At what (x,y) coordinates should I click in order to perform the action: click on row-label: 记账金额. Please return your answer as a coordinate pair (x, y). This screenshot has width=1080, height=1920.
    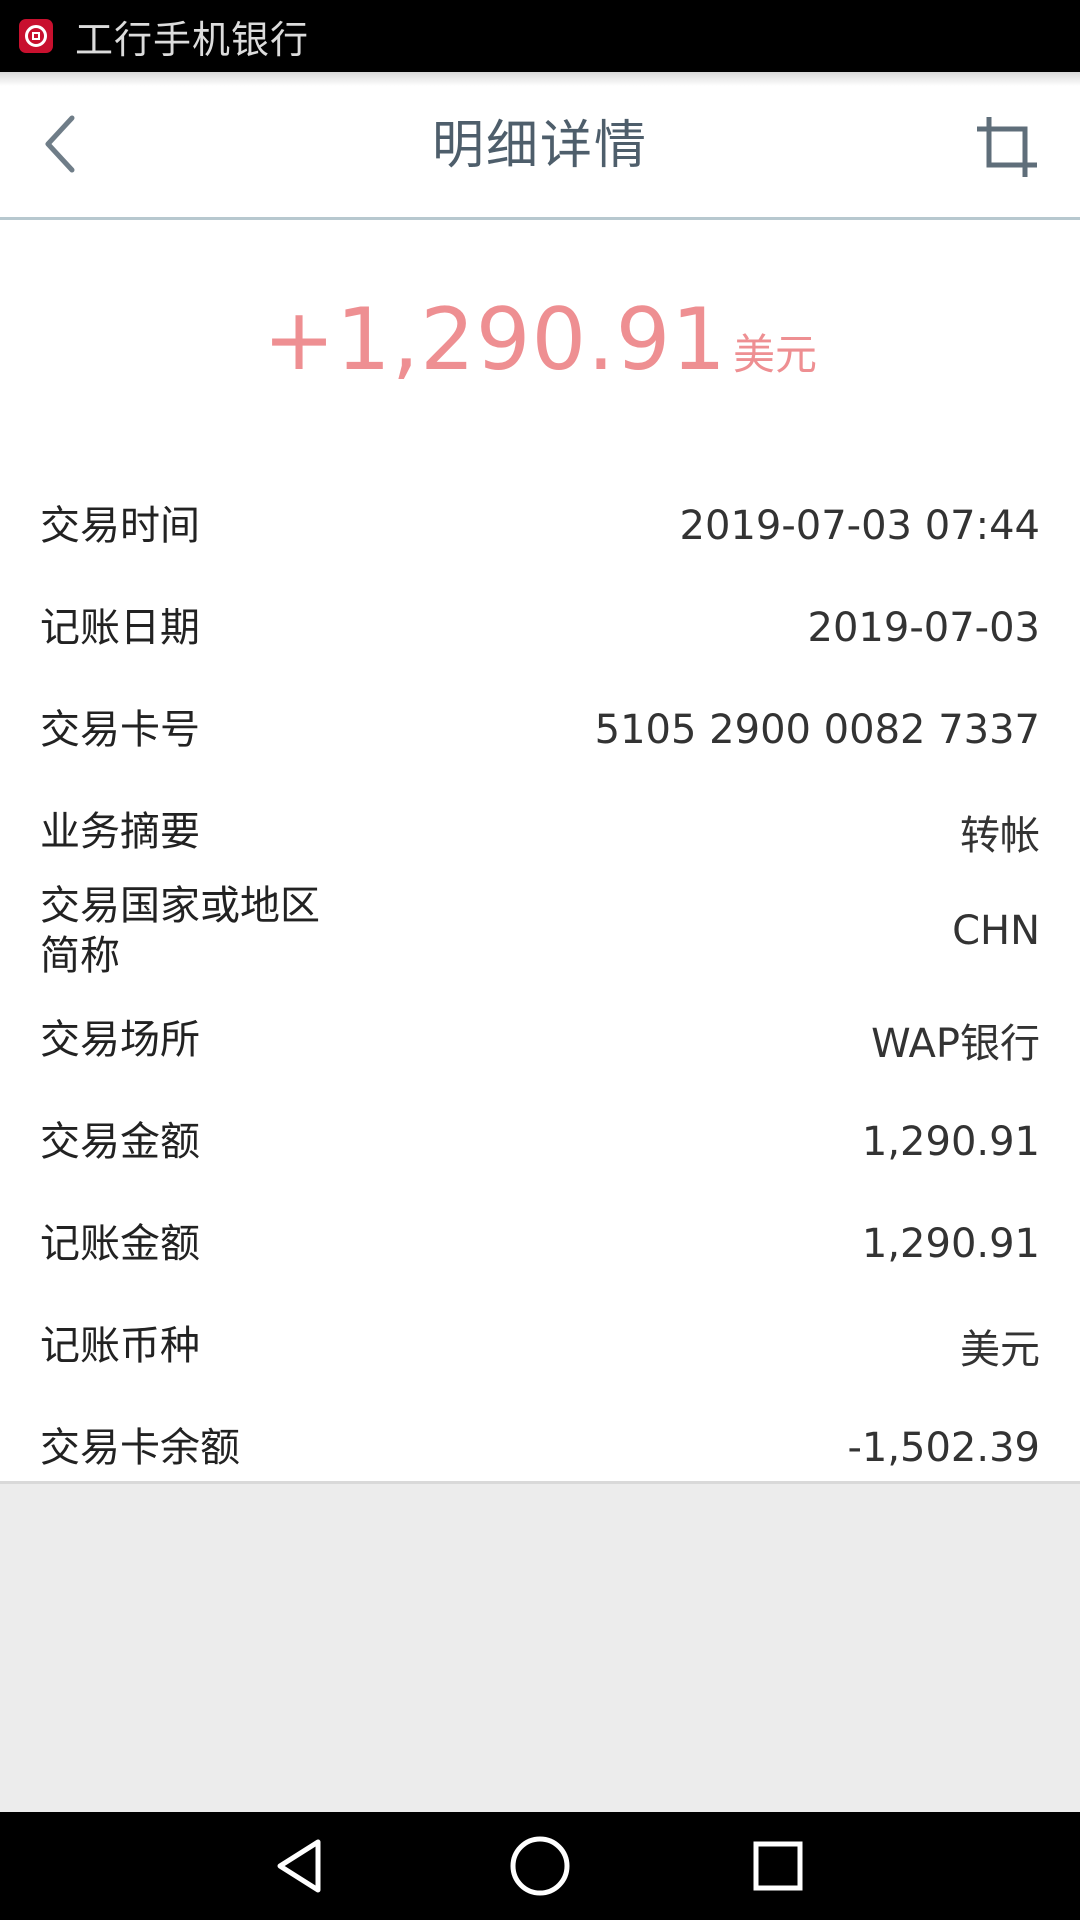
    Looking at the image, I should click on (120, 1244).